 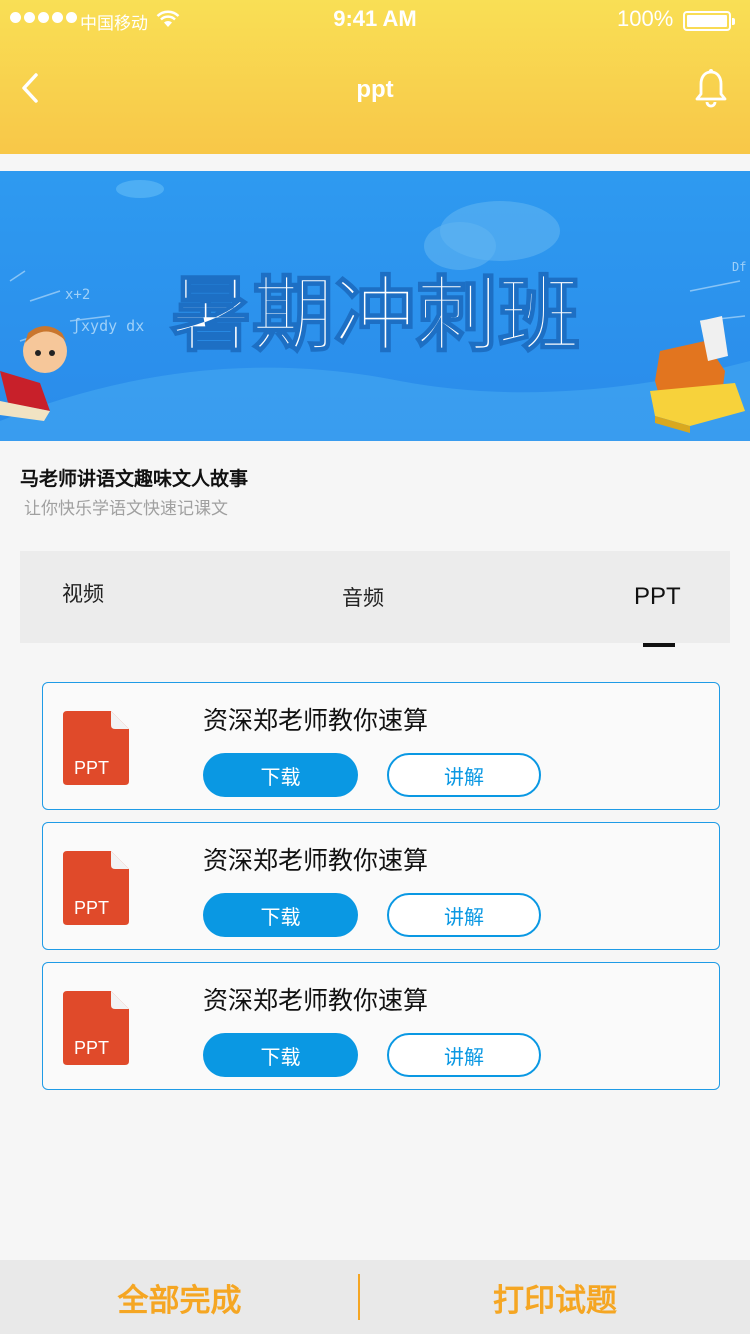 I want to click on course-subtitle: 让你快乐学语文快速记课文, so click(x=126, y=509).